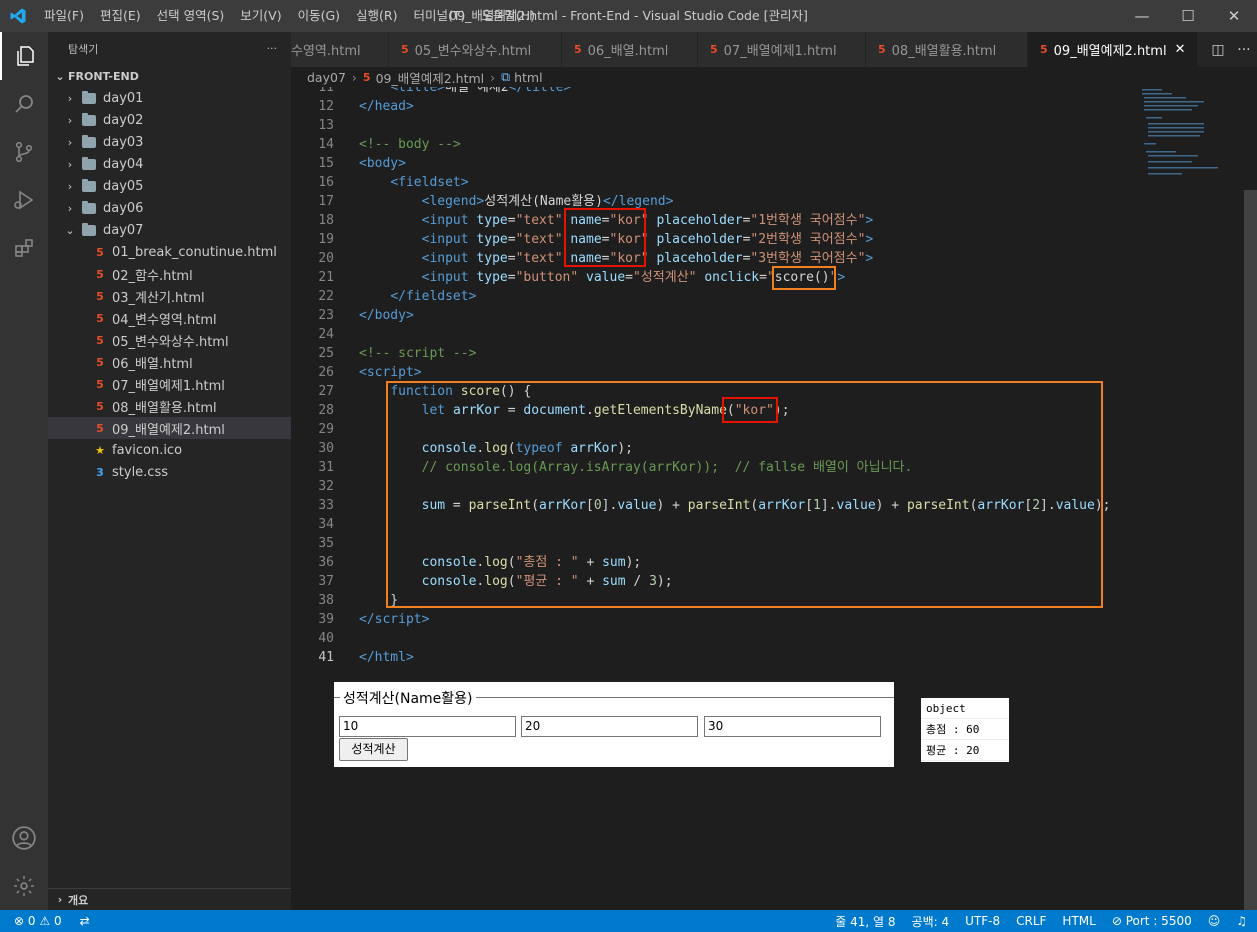  Describe the element at coordinates (169, 120) in the screenshot. I see `folder-day02: › day02` at that location.